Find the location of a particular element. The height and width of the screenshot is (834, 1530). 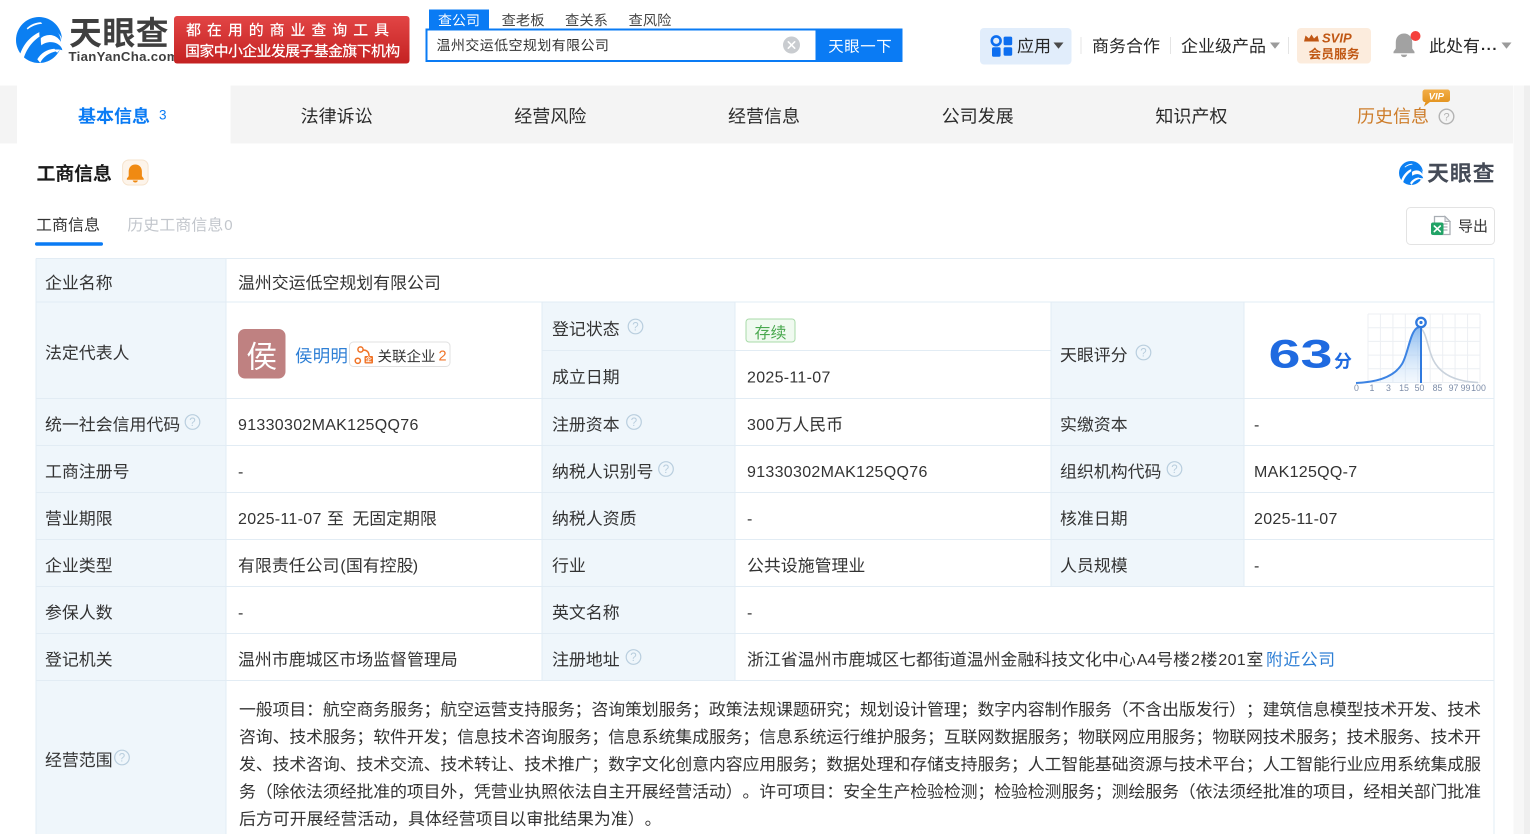

svg-text: 63 is located at coordinates (1301, 355).